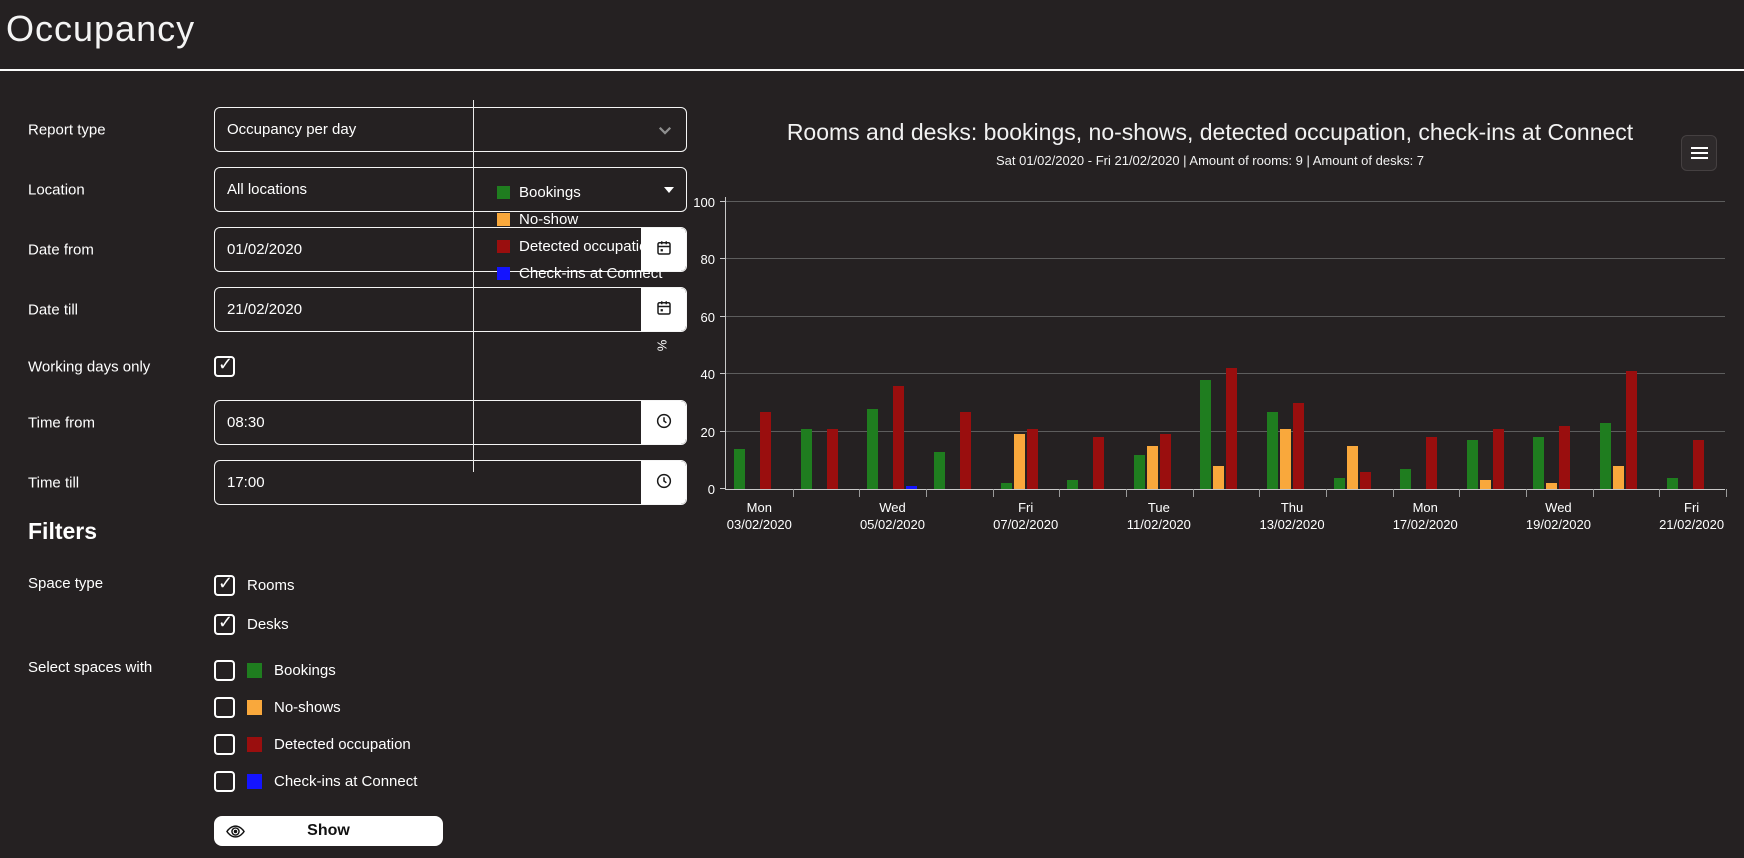 The width and height of the screenshot is (1744, 858). What do you see at coordinates (450, 129) in the screenshot?
I see `report-type-select: Occupancy per day` at bounding box center [450, 129].